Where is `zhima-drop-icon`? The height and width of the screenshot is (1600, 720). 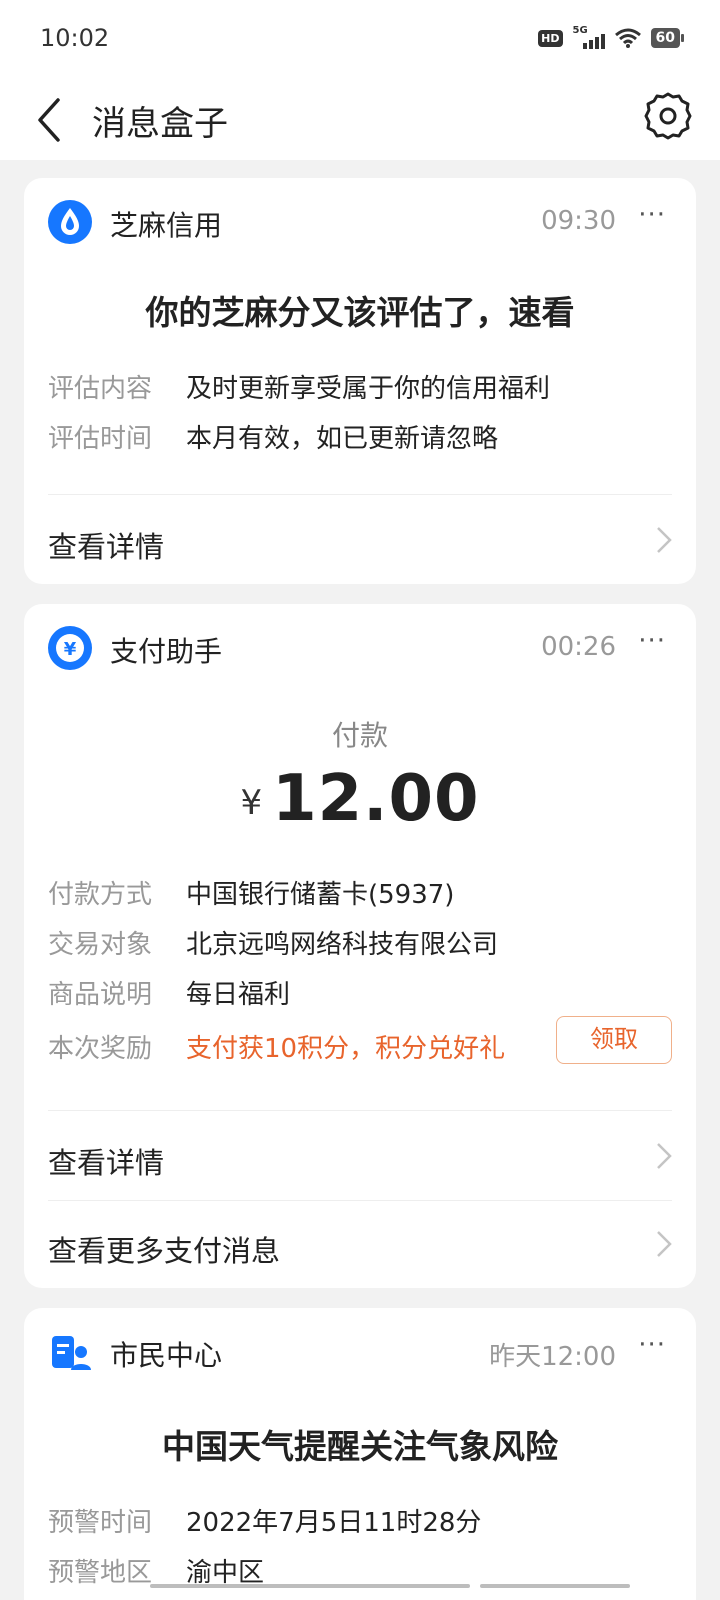 zhima-drop-icon is located at coordinates (70, 222).